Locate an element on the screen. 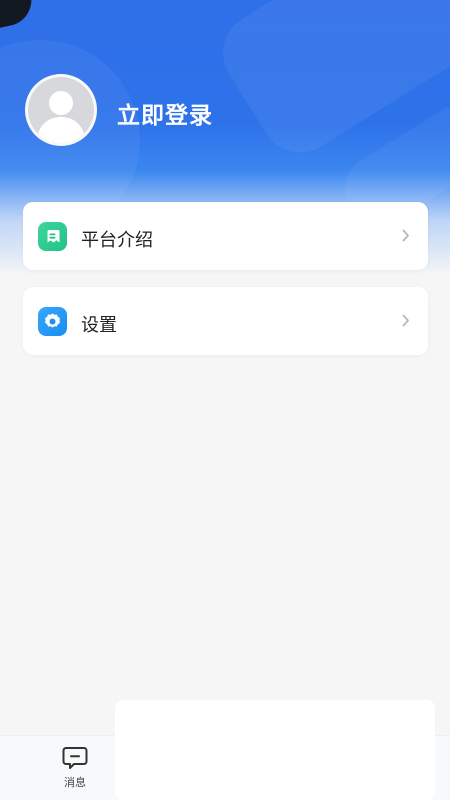 The width and height of the screenshot is (450, 800). avatar is located at coordinates (61, 110).